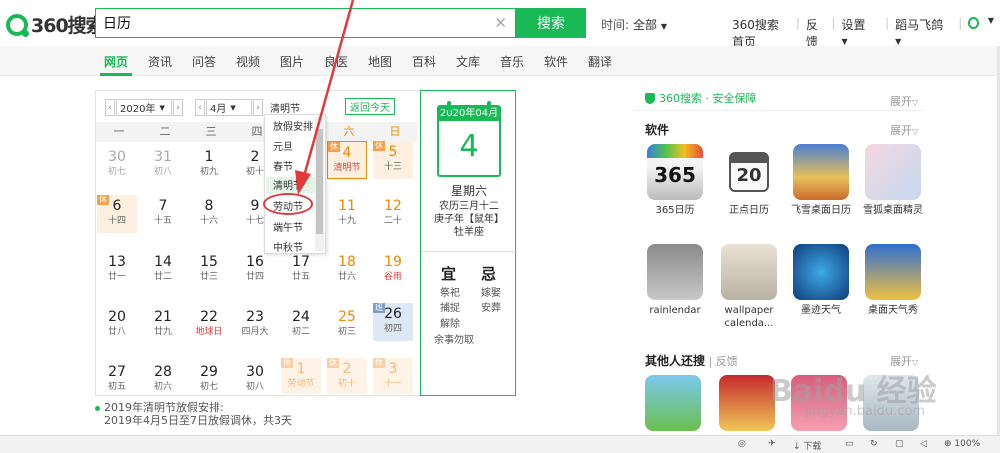 This screenshot has height=453, width=1000. What do you see at coordinates (204, 61) in the screenshot?
I see `tab-qa: 问答` at bounding box center [204, 61].